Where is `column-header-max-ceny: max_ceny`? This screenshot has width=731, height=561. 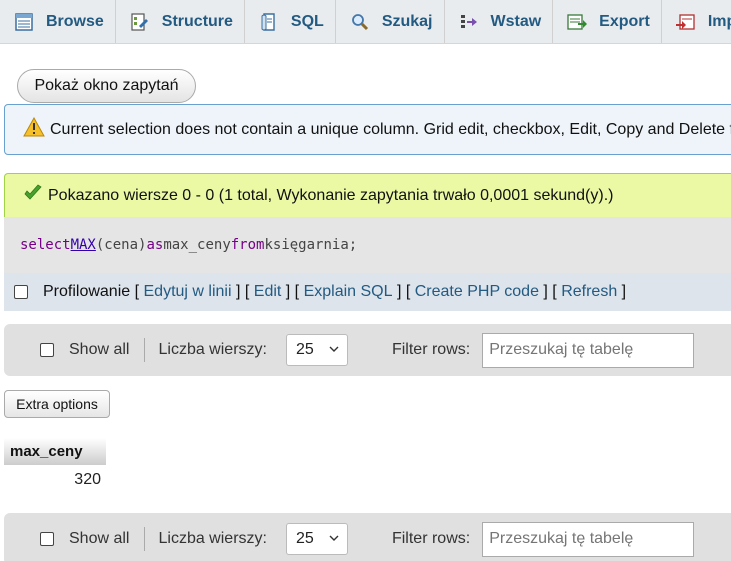
column-header-max-ceny: max_ceny is located at coordinates (55, 451).